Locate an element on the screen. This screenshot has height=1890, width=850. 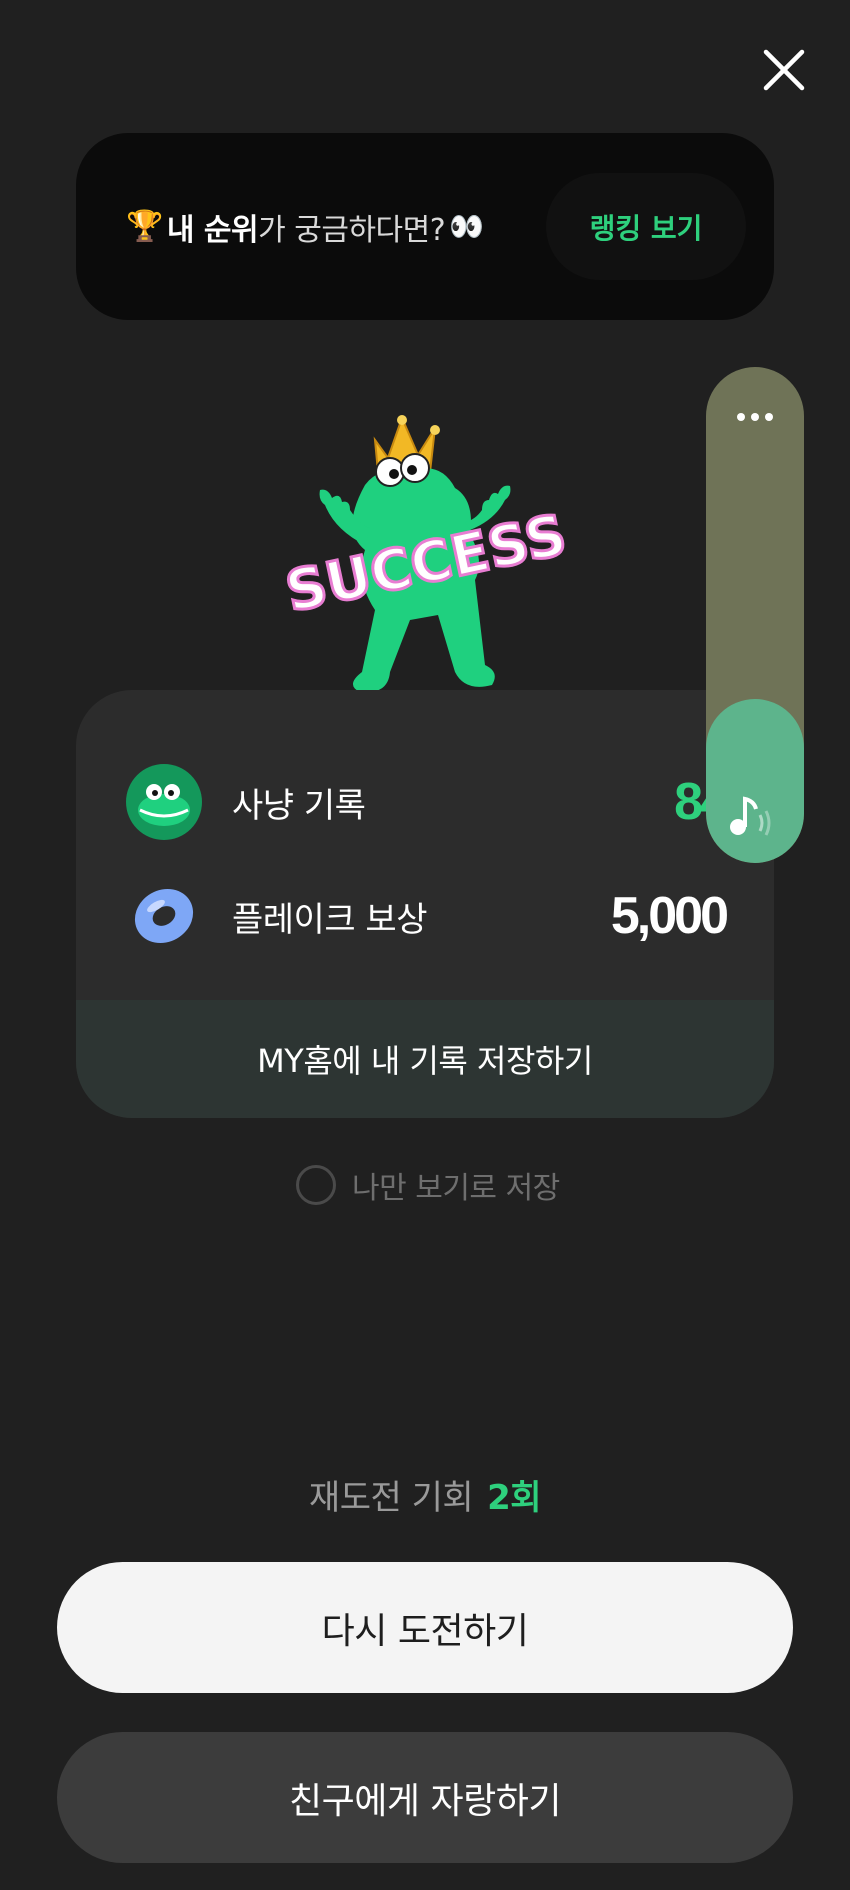
retry-button: 다시 도전하기 is located at coordinates (425, 1627).